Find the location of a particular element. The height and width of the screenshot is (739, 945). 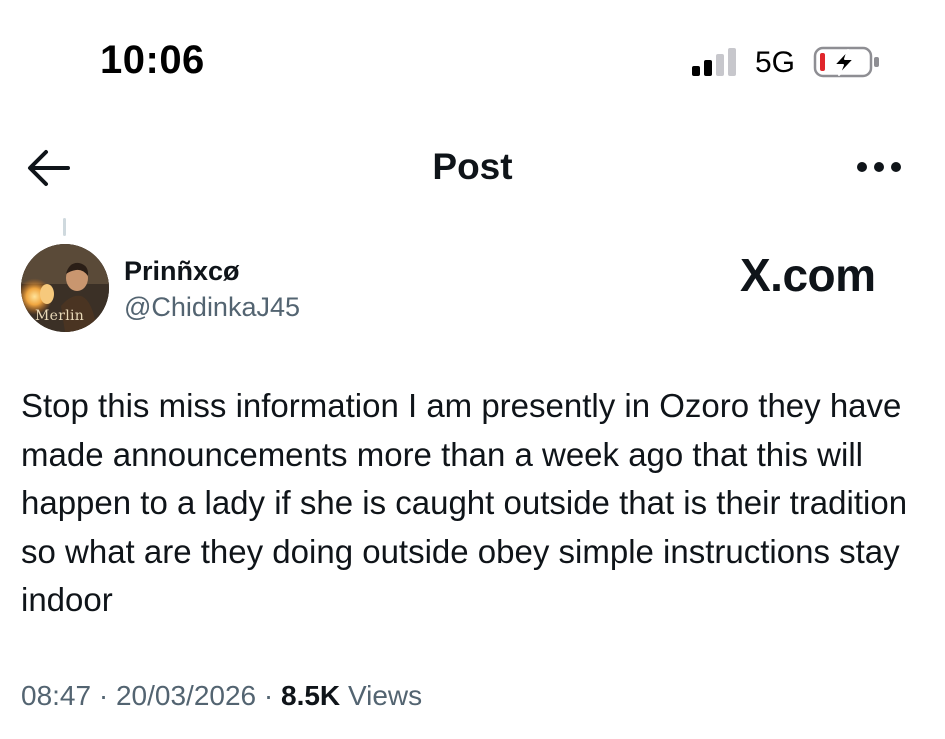

network-type: 5G is located at coordinates (775, 62).